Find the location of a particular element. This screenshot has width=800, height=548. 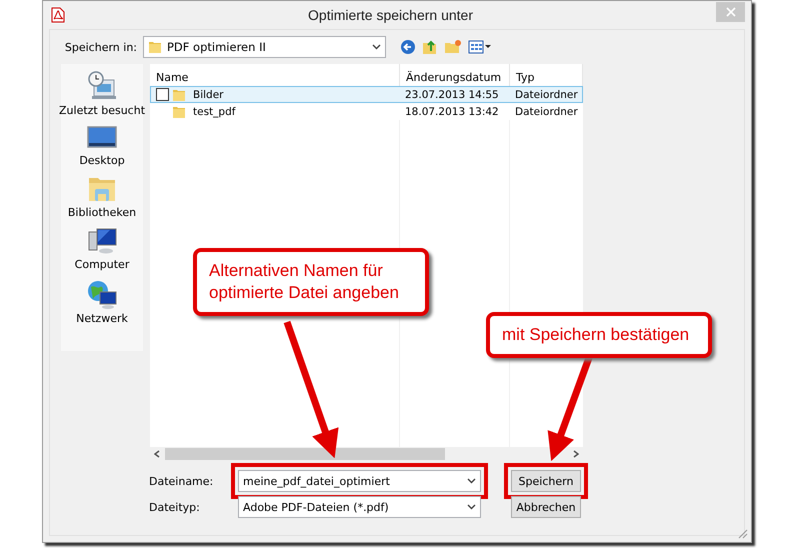

file-row: Bilder 23.07.2013 14:55 Dateiordner is located at coordinates (366, 94).